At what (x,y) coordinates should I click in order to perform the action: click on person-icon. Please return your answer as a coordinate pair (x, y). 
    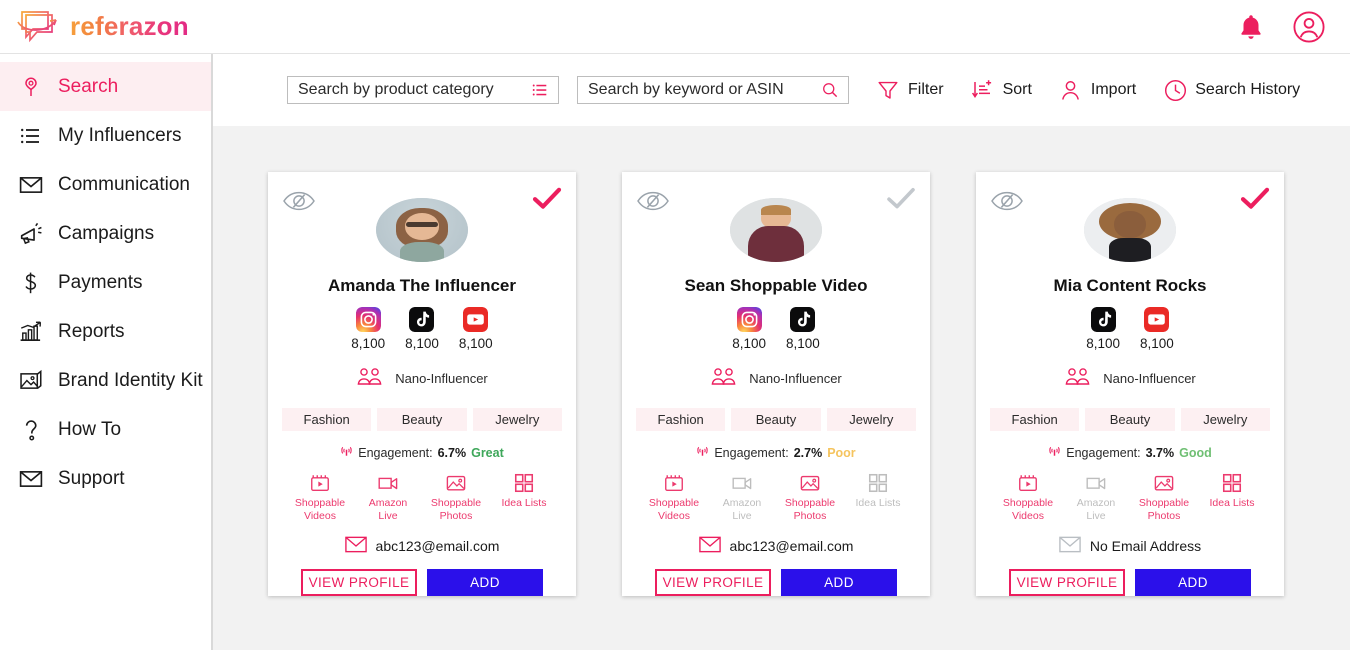
    Looking at the image, I should click on (1071, 90).